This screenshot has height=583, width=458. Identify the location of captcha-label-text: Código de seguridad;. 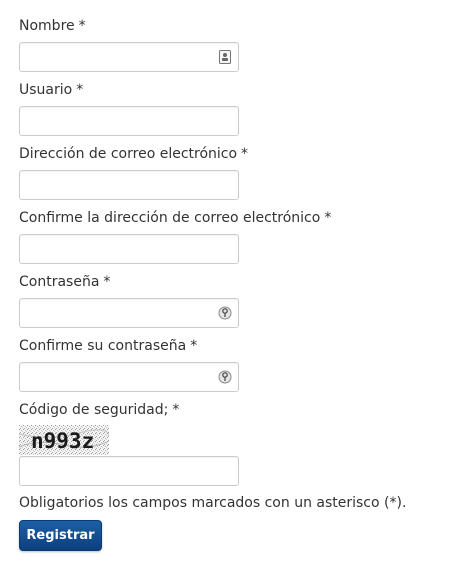
(94, 410).